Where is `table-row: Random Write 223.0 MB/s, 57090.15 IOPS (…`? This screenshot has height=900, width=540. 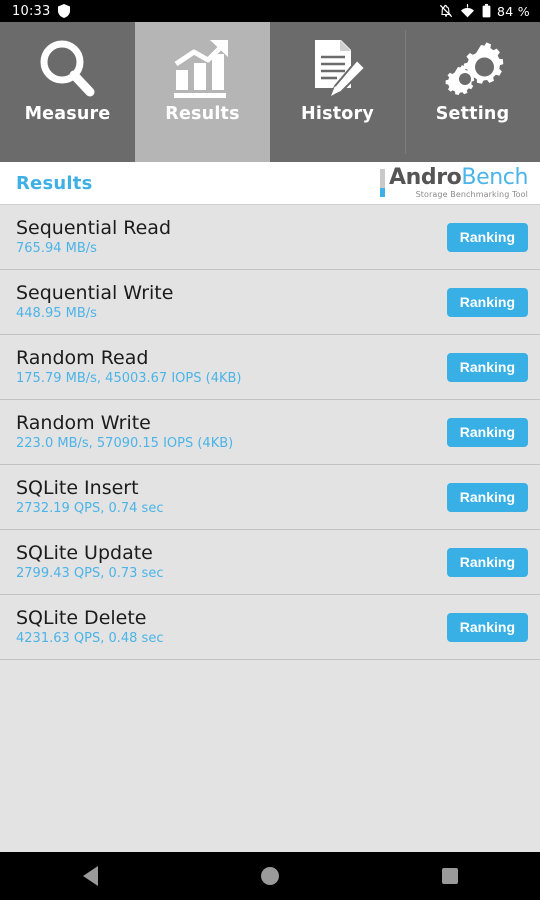
table-row: Random Write 223.0 MB/s, 57090.15 IOPS (… is located at coordinates (270, 432).